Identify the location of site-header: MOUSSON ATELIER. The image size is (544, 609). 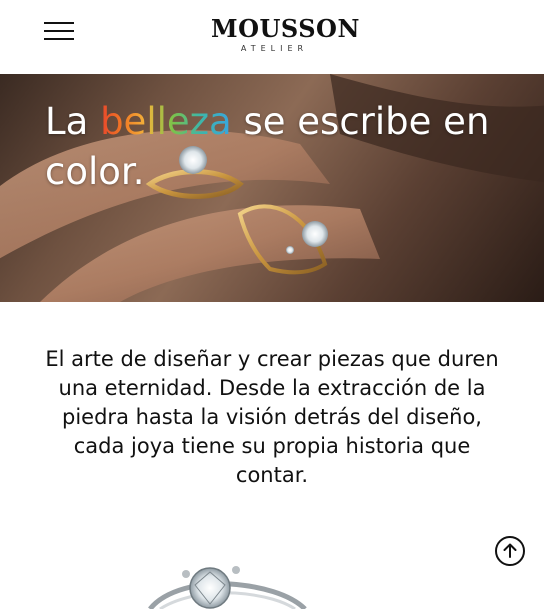
(272, 37).